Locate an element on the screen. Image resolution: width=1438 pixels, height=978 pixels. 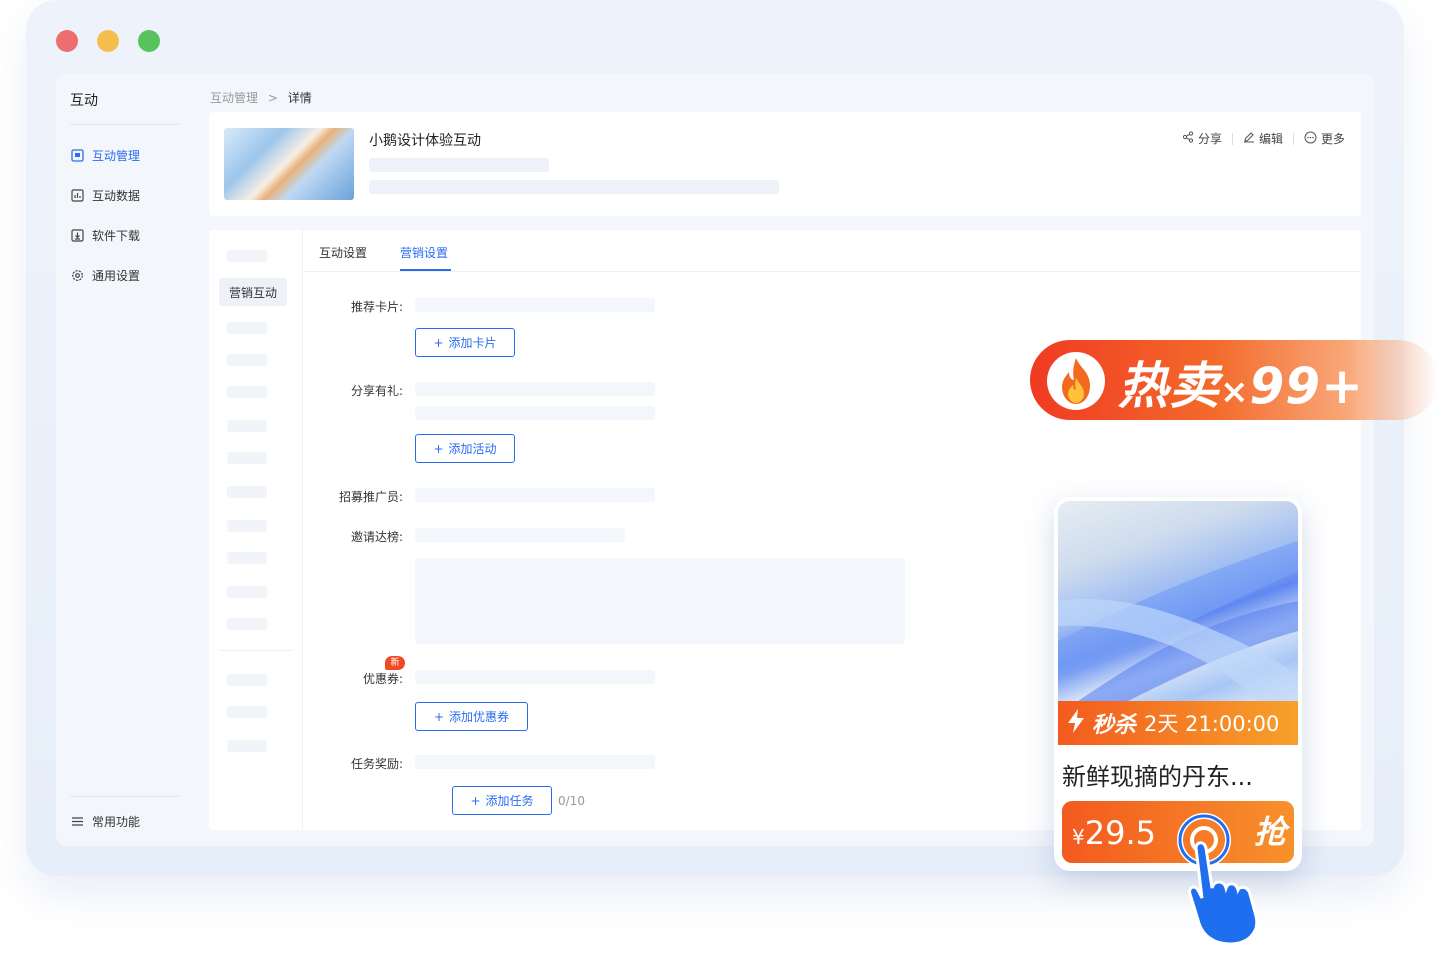
data-chart-icon is located at coordinates (77, 196).